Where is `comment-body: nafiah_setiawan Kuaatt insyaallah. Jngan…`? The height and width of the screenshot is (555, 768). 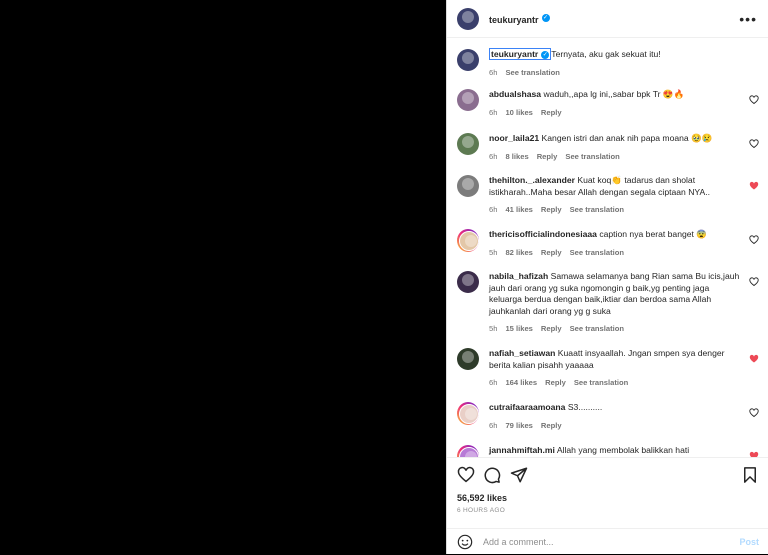 comment-body: nafiah_setiawan Kuaatt insyaallah. Jngan… is located at coordinates (624, 368).